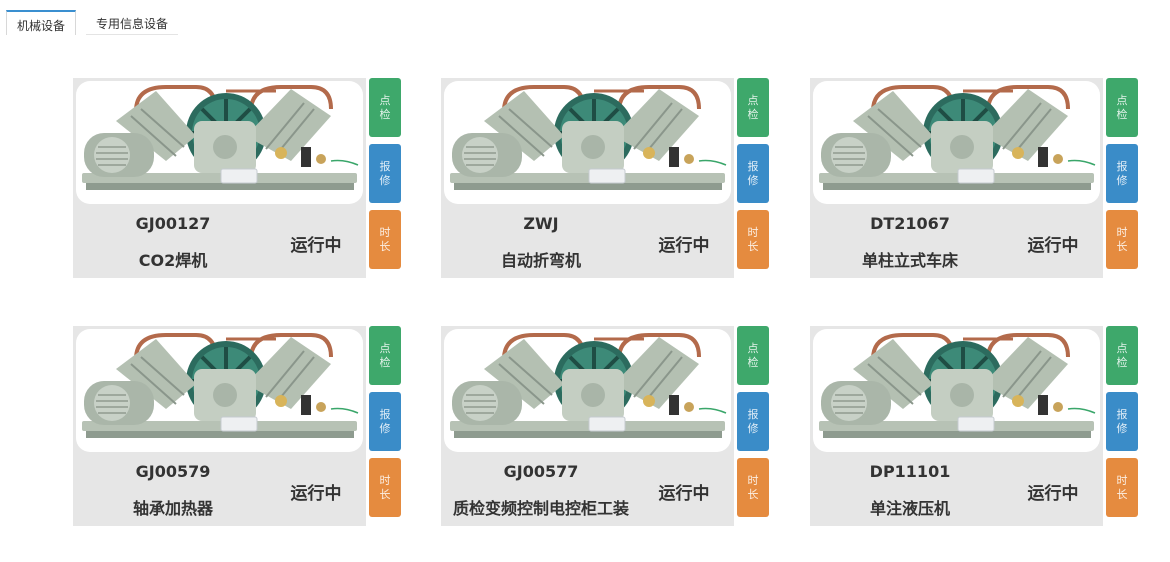 The height and width of the screenshot is (562, 1170). What do you see at coordinates (541, 471) in the screenshot?
I see `device-code: GJ00577` at bounding box center [541, 471].